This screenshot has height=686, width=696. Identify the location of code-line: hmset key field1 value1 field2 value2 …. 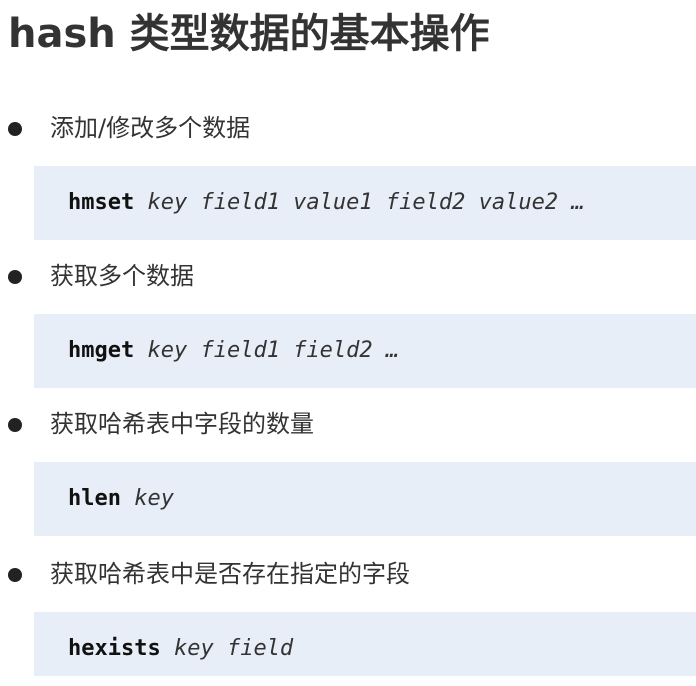
(326, 203).